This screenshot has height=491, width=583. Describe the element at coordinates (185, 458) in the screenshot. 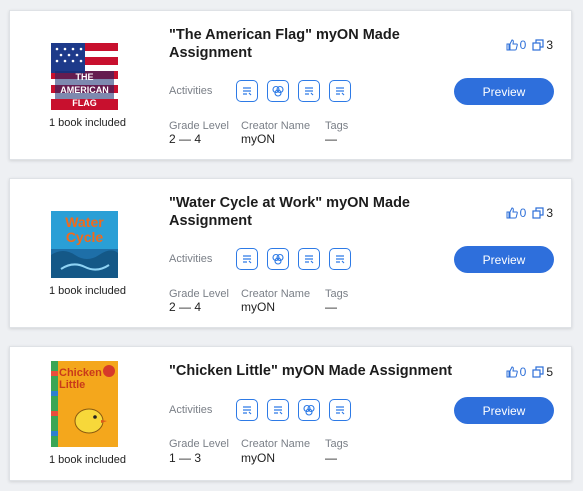

I see `grade-level-value: 1 — 3` at that location.